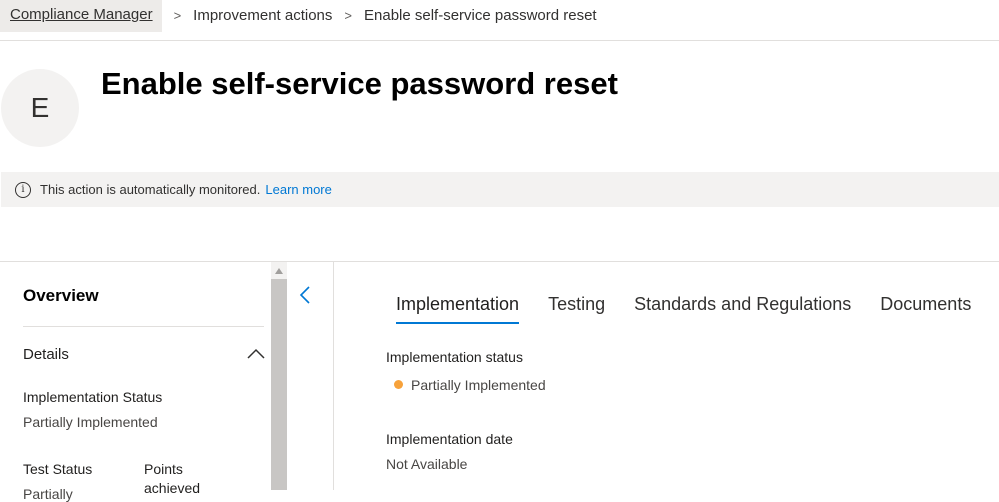  What do you see at coordinates (480, 15) in the screenshot?
I see `breadcrumb-current-page: Enable self-service password reset` at bounding box center [480, 15].